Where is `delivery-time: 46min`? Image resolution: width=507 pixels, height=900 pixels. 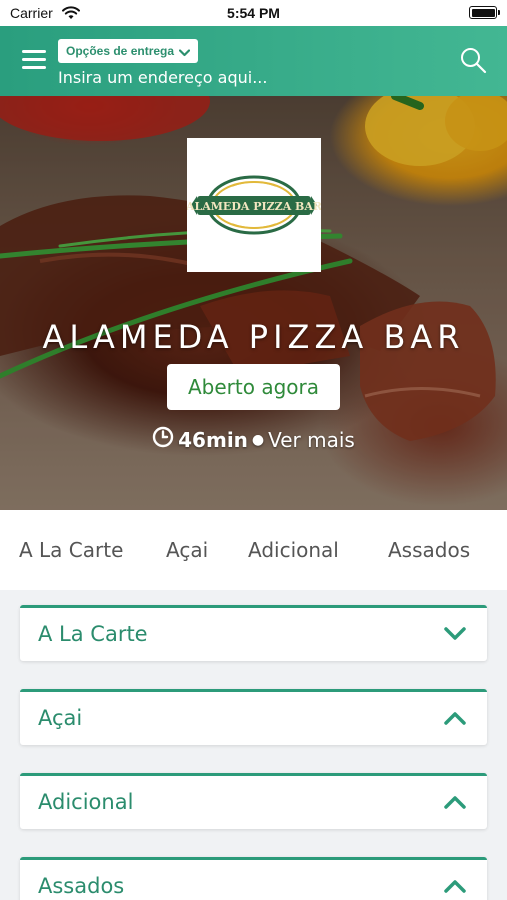 delivery-time: 46min is located at coordinates (213, 439).